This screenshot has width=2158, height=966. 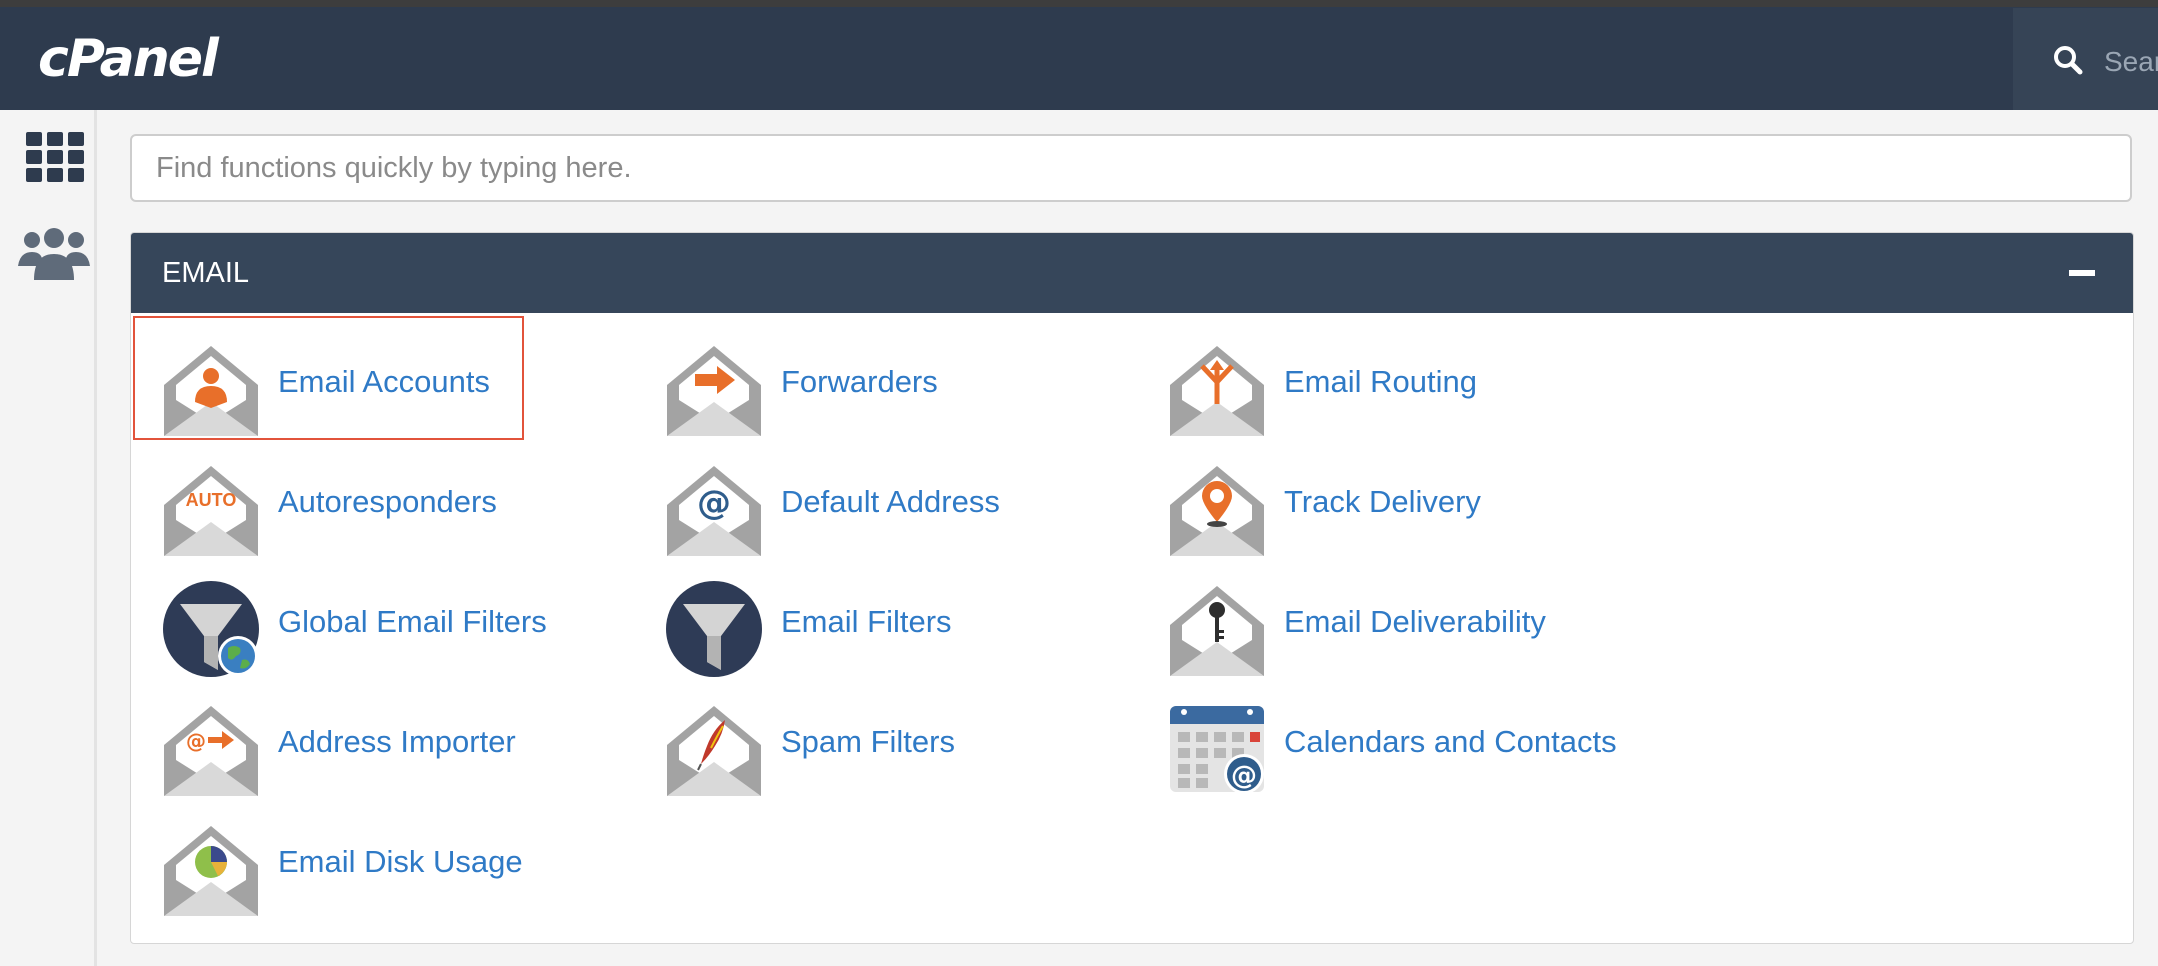 I want to click on collapse-icon, so click(x=2082, y=273).